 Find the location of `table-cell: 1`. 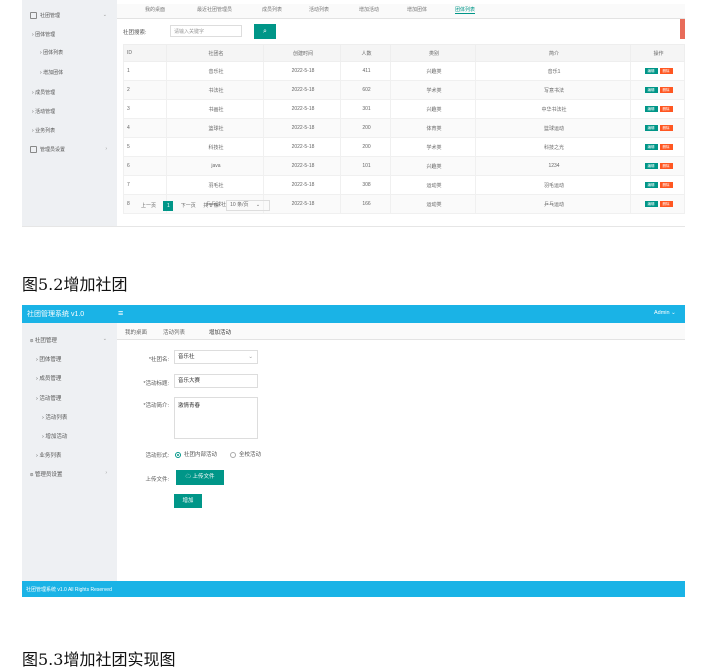

table-cell: 1 is located at coordinates (145, 71).